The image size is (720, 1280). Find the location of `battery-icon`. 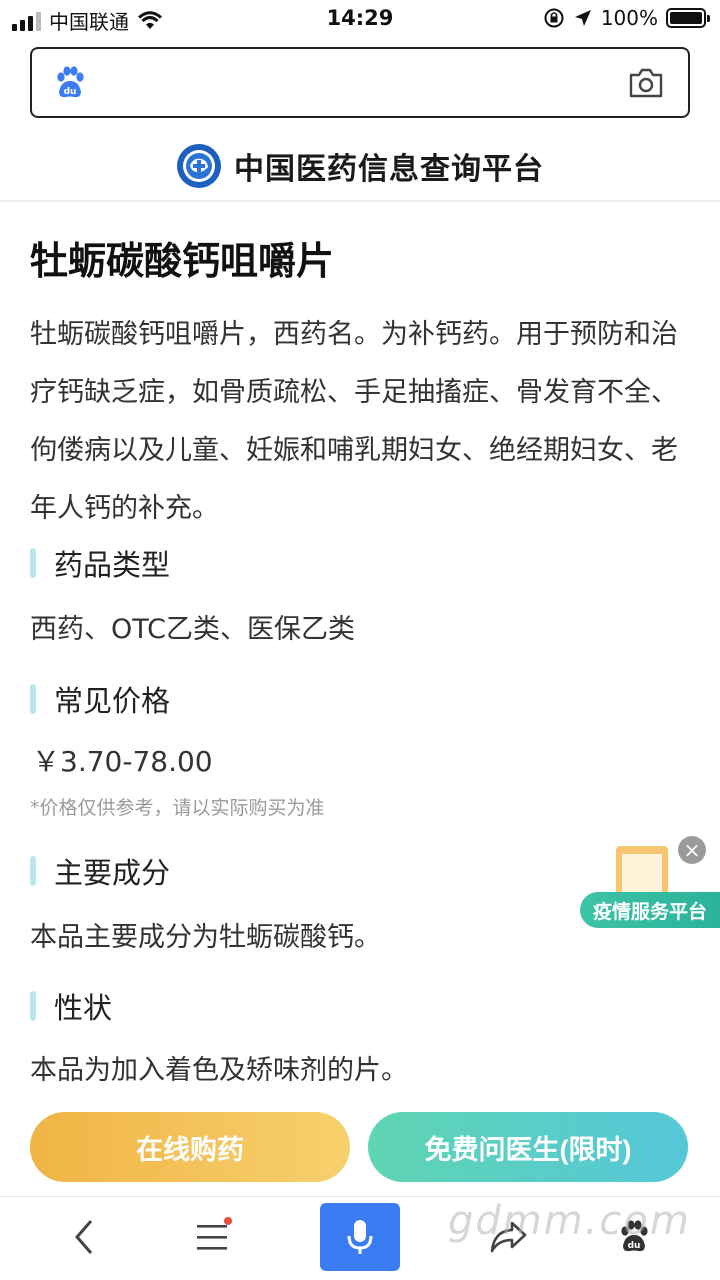

battery-icon is located at coordinates (688, 18).